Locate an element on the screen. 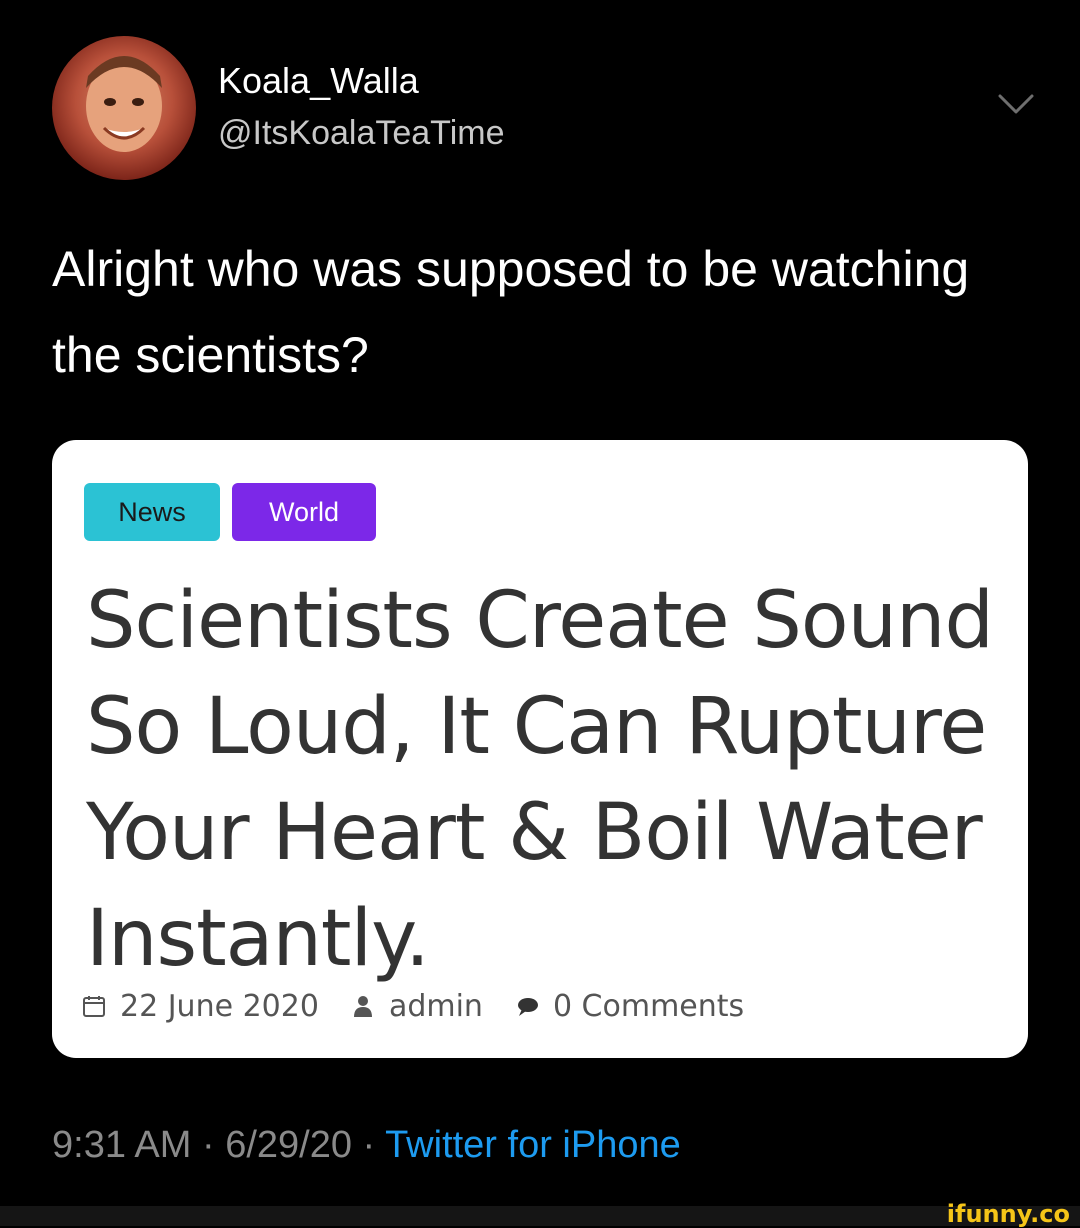 This screenshot has width=1080, height=1228. article-meta: 22 June 2020 admin 0 Comments is located at coordinates (429, 1006).